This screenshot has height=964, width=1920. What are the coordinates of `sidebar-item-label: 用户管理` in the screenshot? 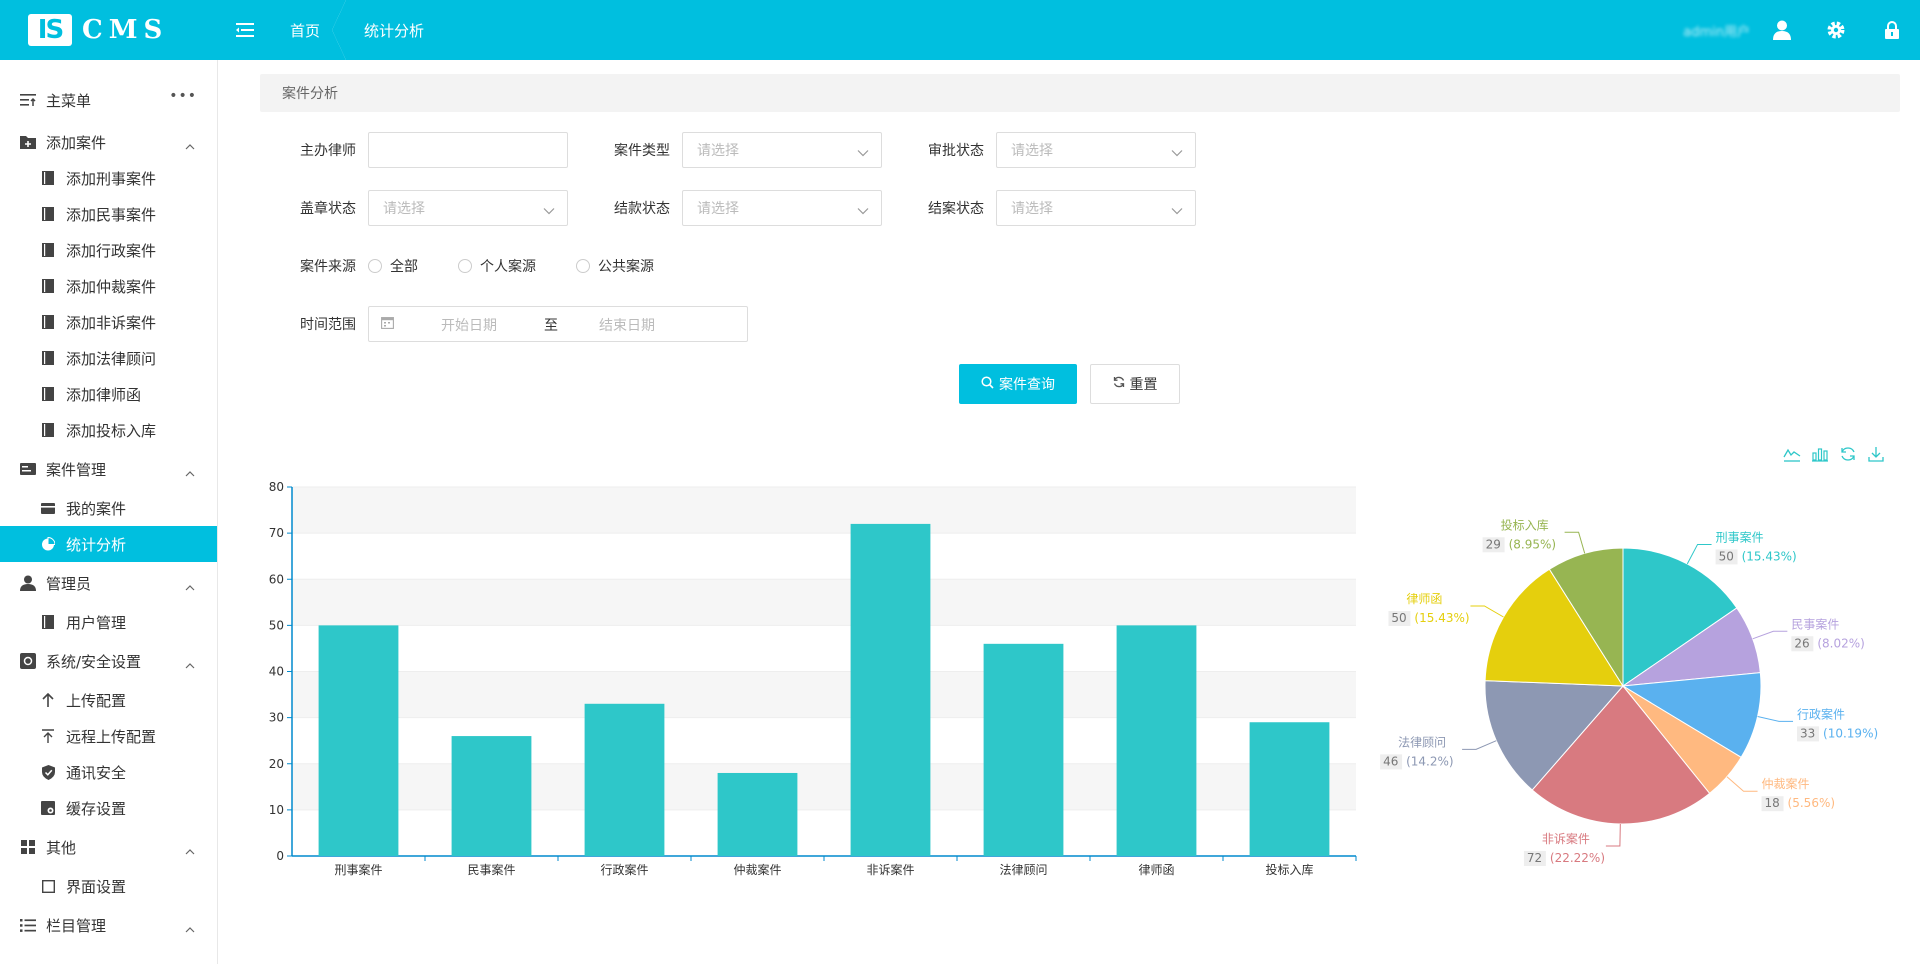 It's located at (96, 622).